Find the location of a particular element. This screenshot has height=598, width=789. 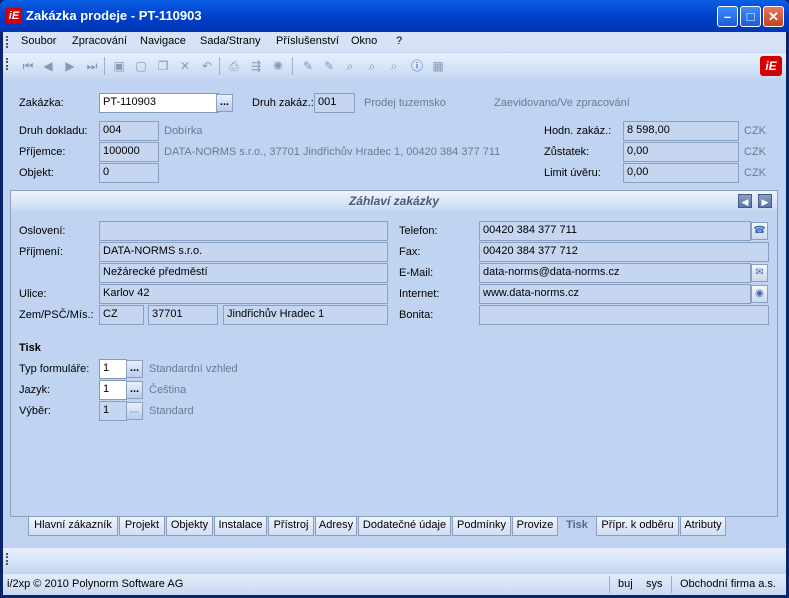

menu-soubor: Soubor is located at coordinates (38, 41).